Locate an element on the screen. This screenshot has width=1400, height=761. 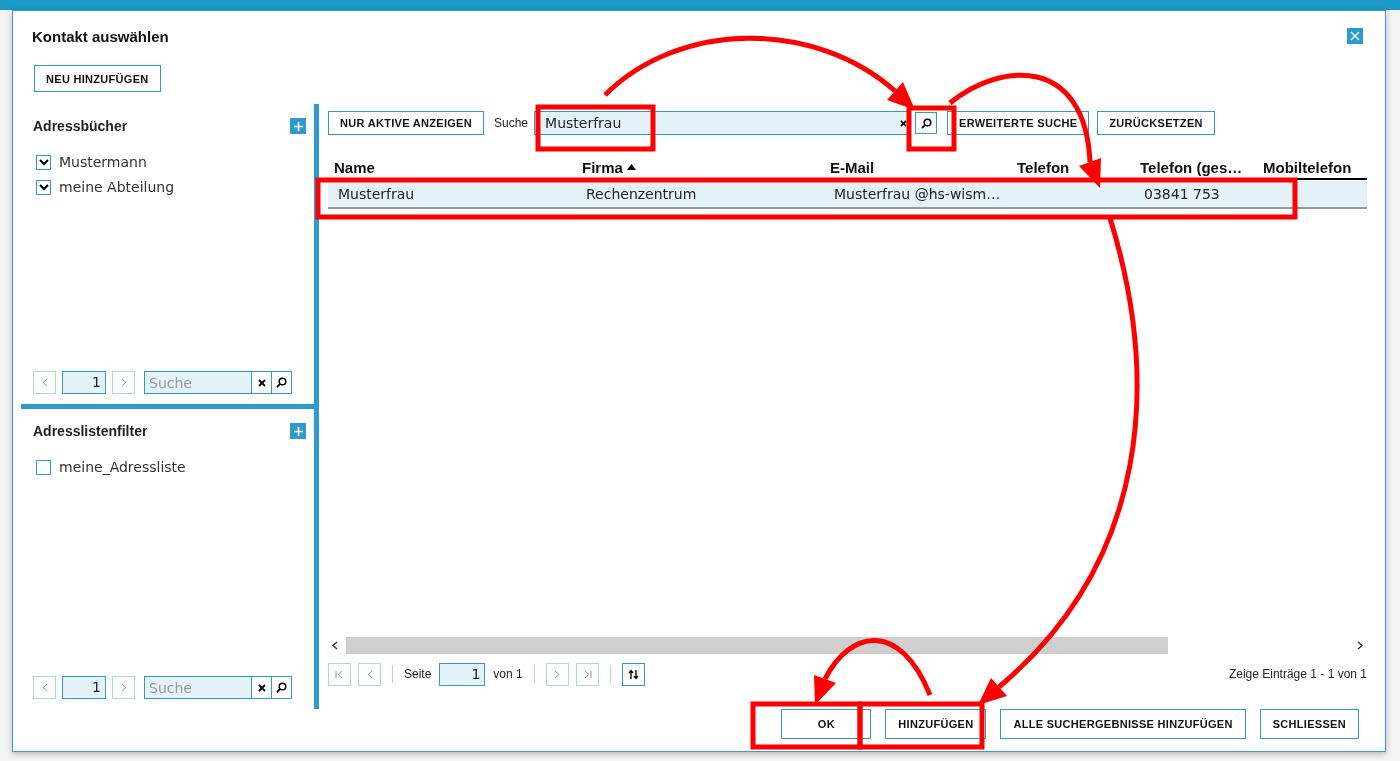
swap-arrows-icon is located at coordinates (633, 674).